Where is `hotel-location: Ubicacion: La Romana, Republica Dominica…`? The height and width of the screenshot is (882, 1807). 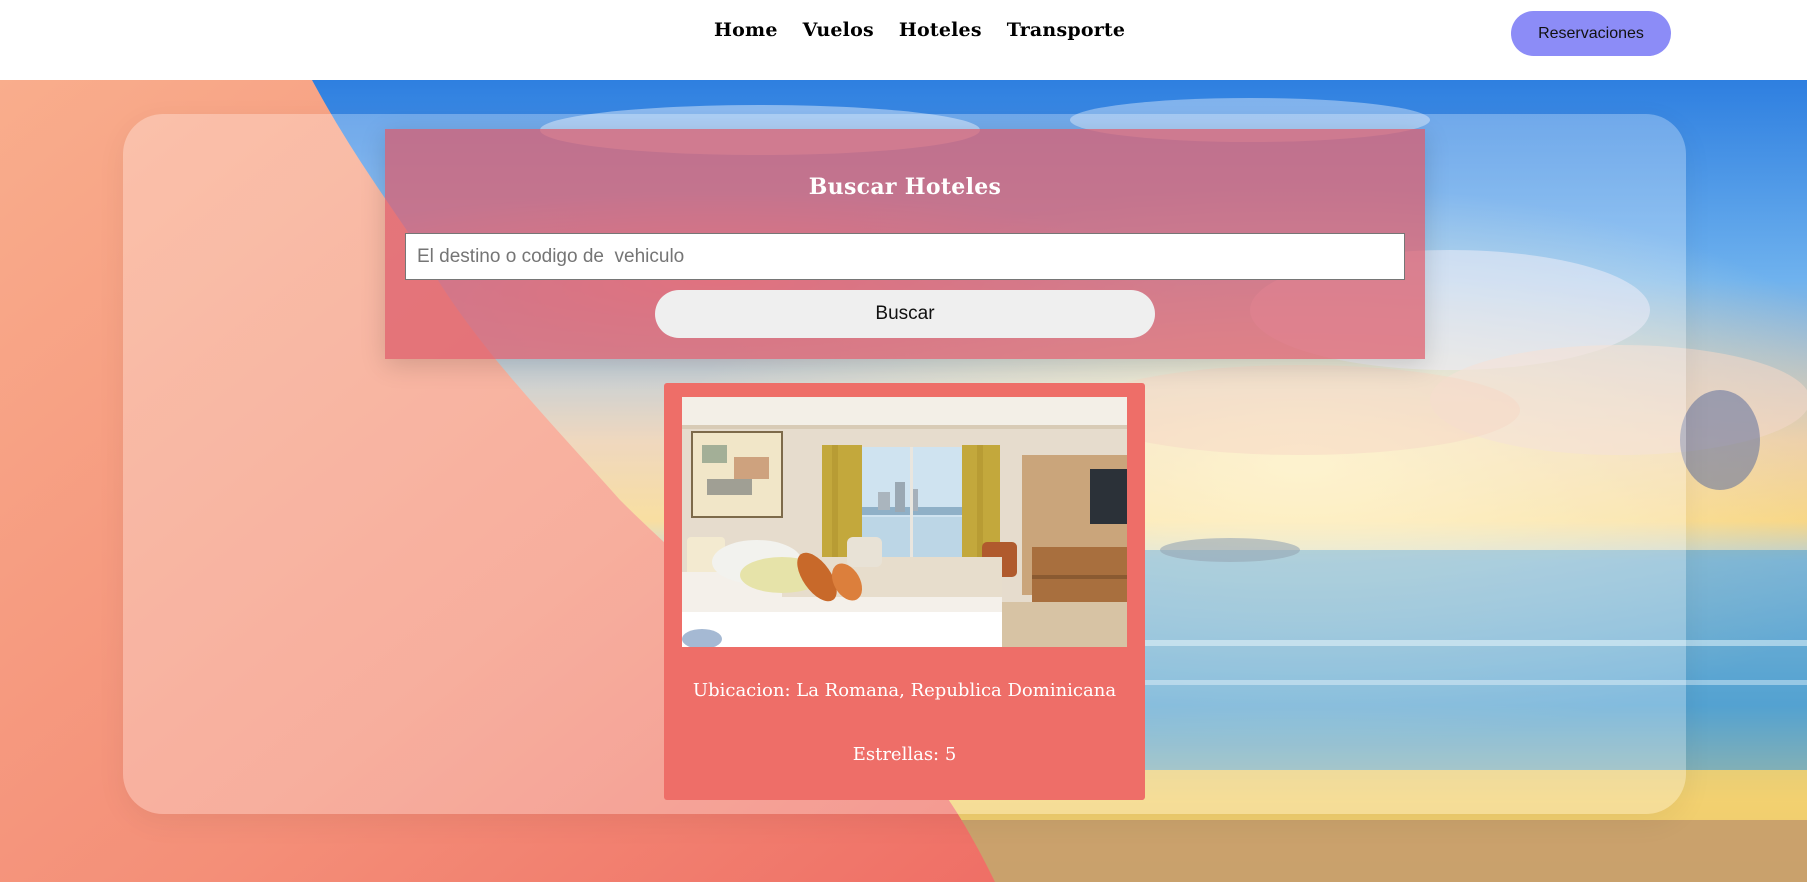
hotel-location: Ubicacion: La Romana, Republica Dominica… is located at coordinates (904, 690).